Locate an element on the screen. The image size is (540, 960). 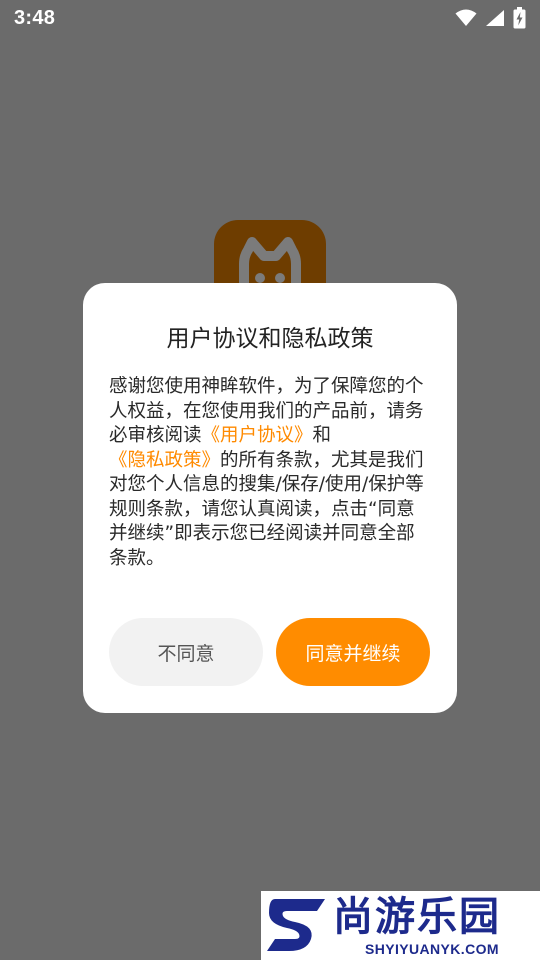
body-text-part2: 和 is located at coordinates (322, 435).